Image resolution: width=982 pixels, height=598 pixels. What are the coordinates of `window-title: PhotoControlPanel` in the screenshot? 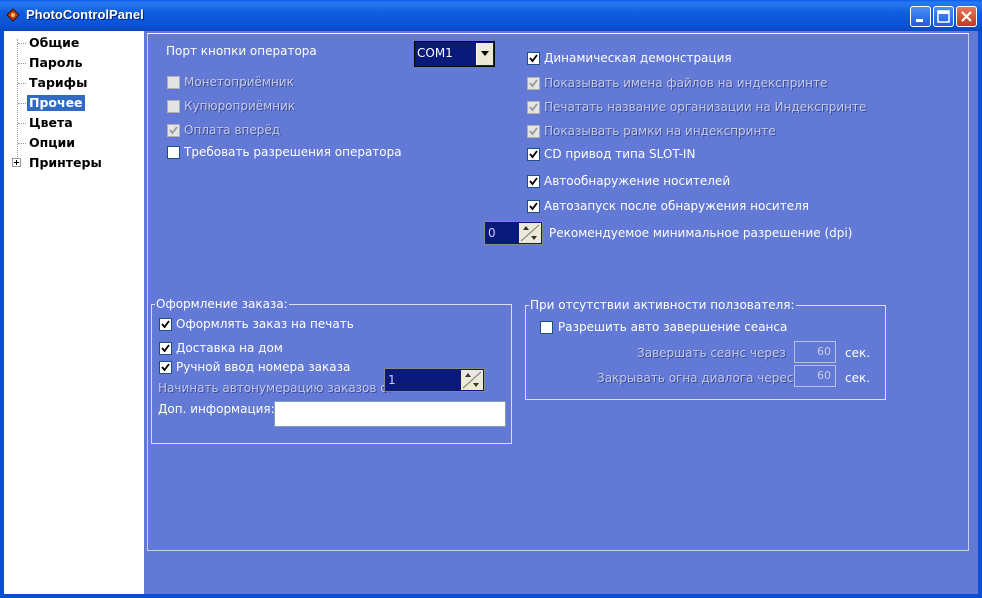 It's located at (85, 14).